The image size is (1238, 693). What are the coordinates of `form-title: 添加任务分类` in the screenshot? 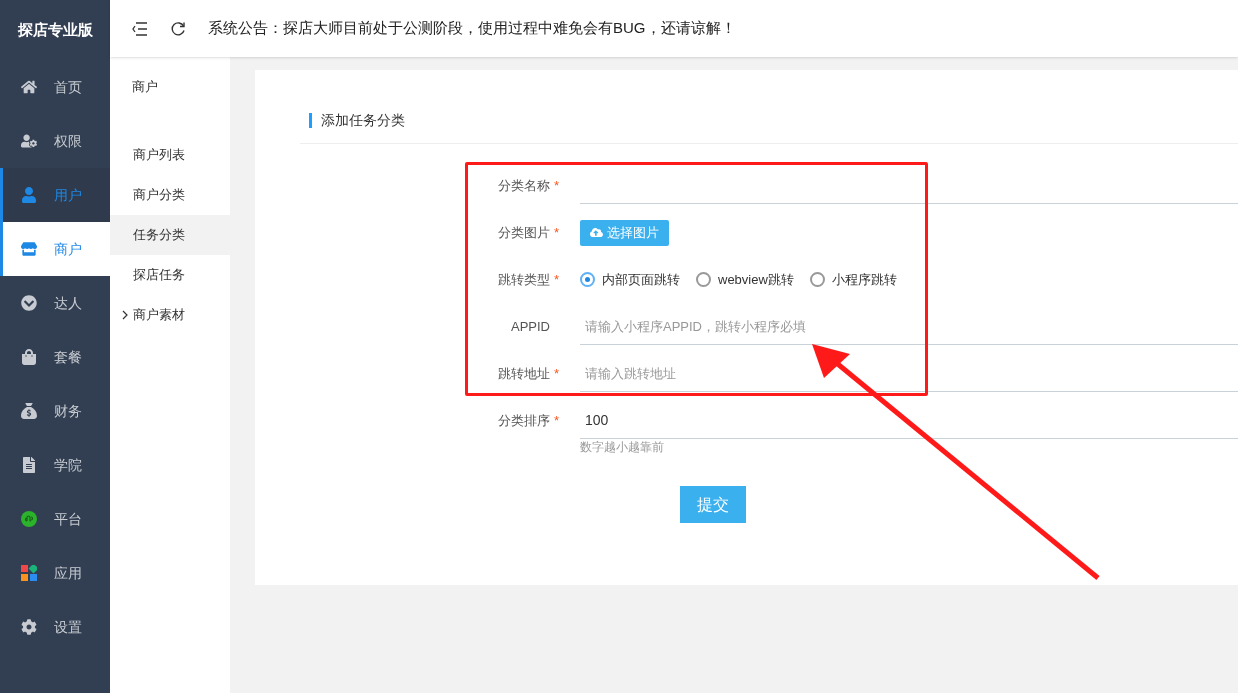 It's located at (773, 120).